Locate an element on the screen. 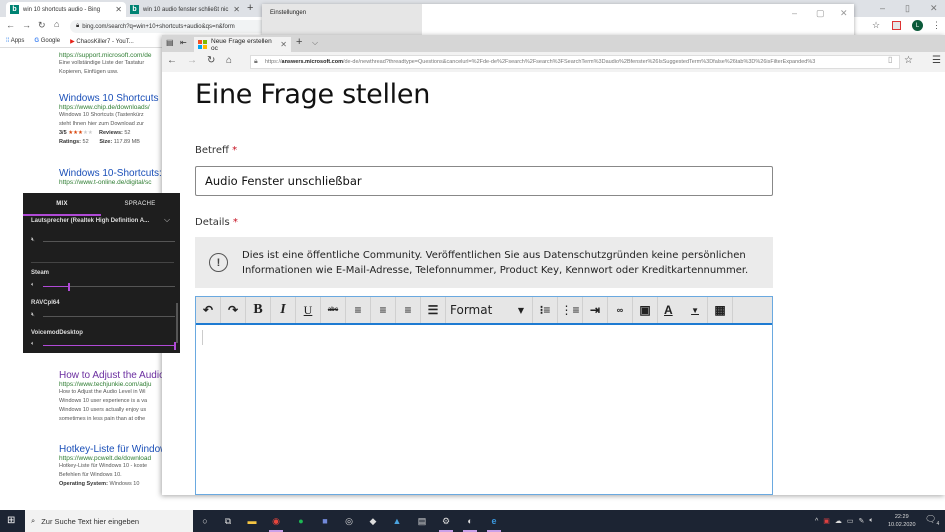  tab-mix: MIX is located at coordinates (62, 204).